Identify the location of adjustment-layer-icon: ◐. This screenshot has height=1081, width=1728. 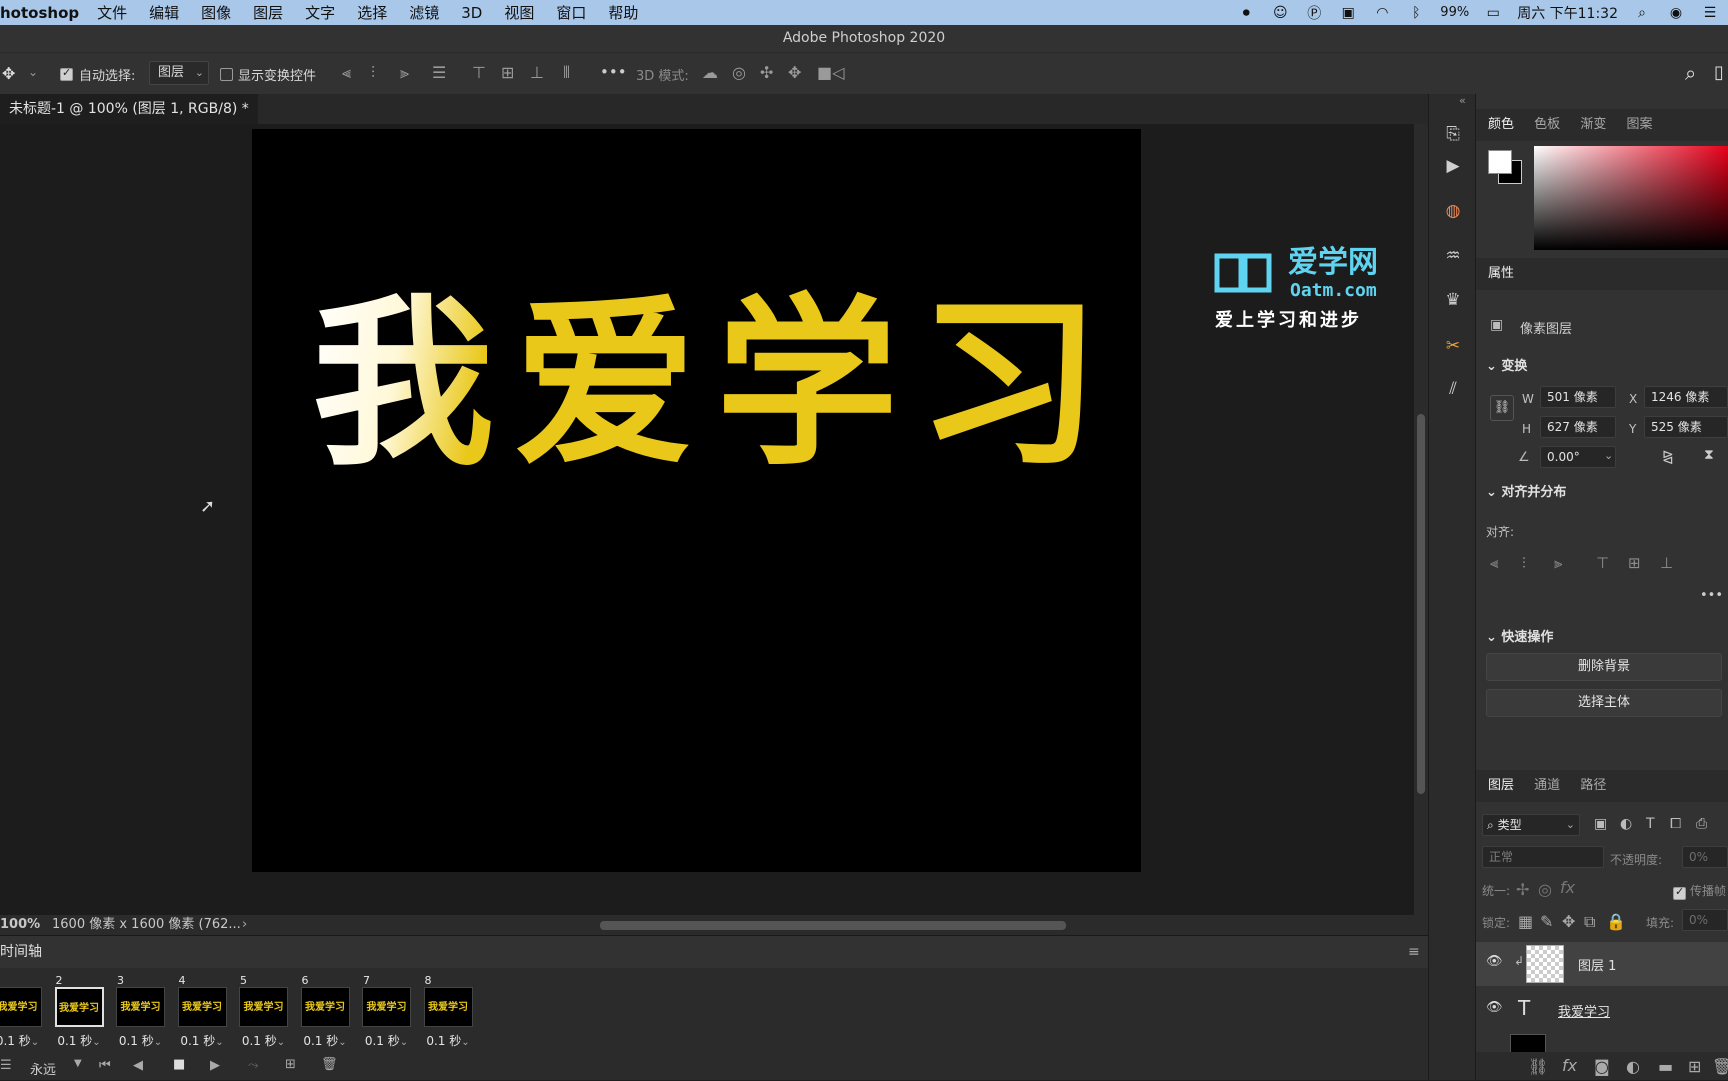
(1633, 1066).